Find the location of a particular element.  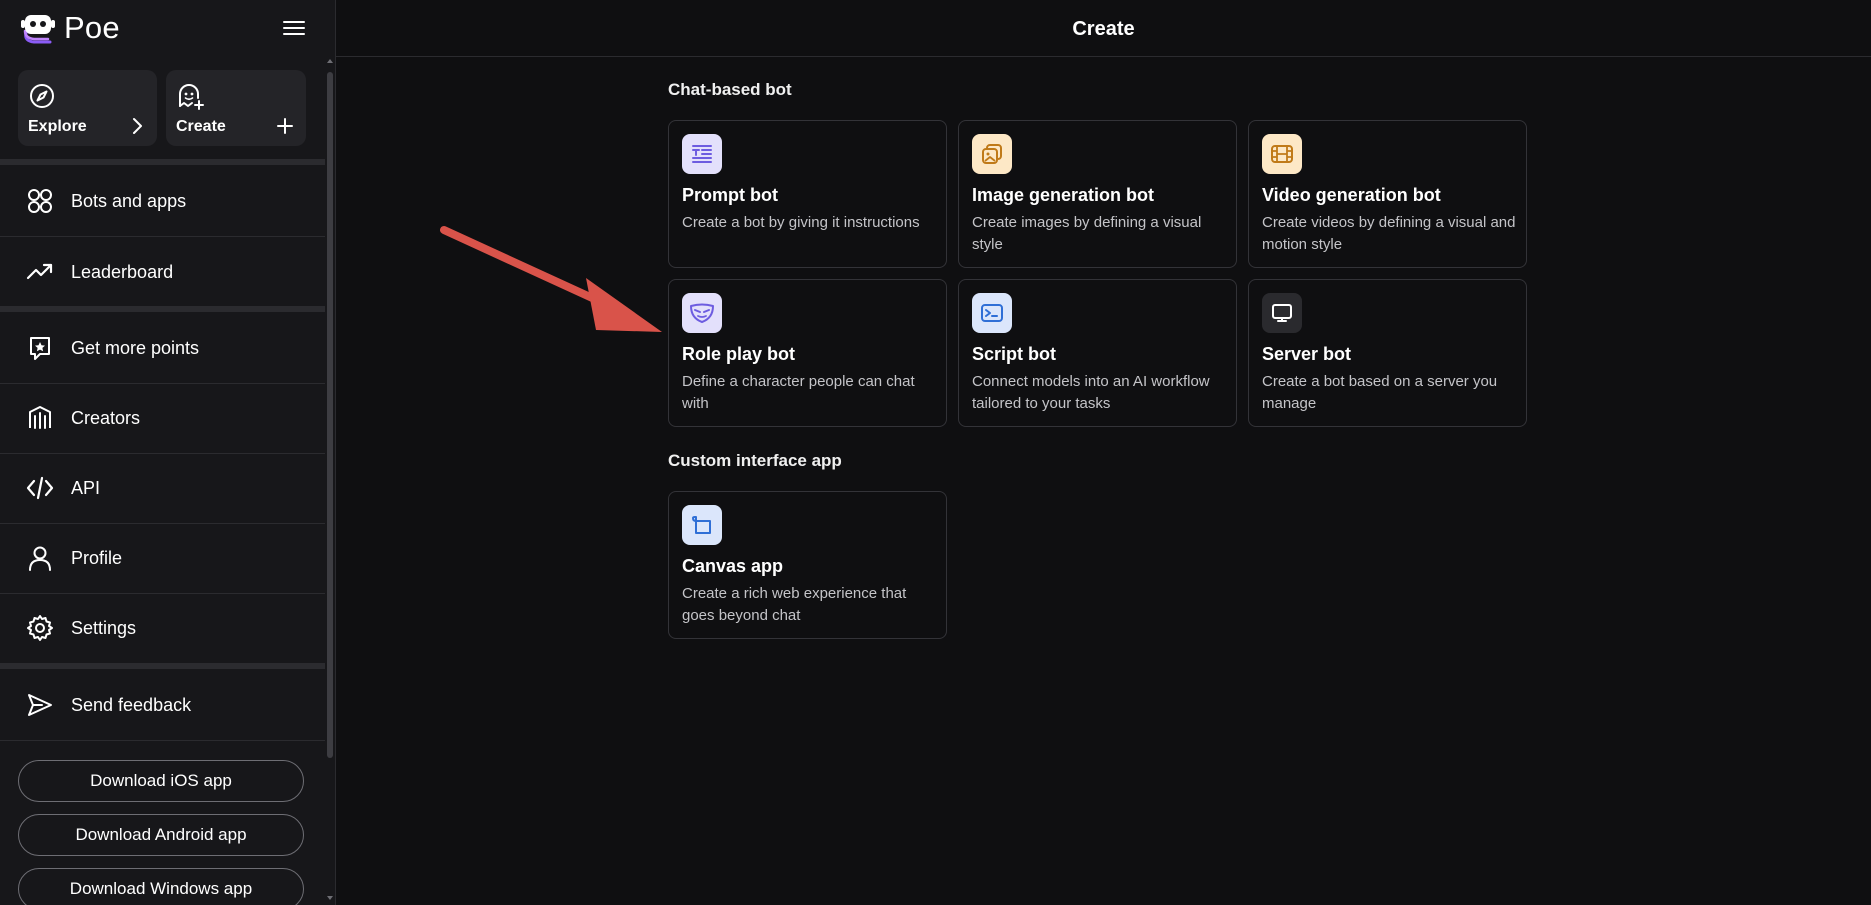

sidebar-scrollbar-thumb is located at coordinates (330, 415).